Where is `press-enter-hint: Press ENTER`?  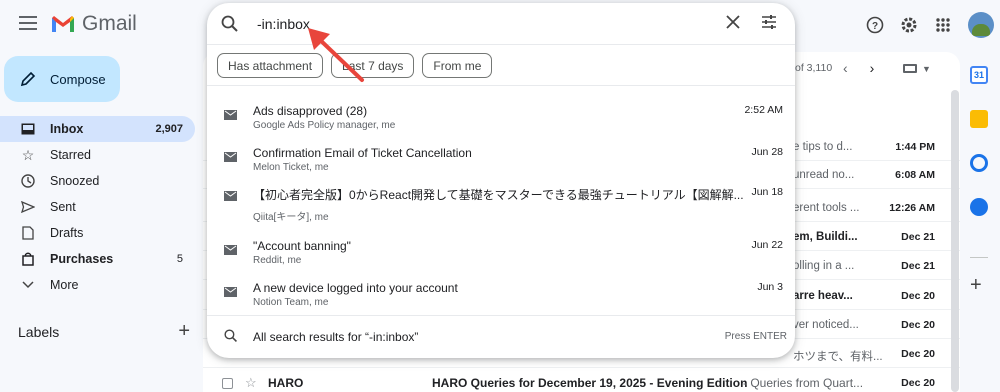
press-enter-hint: Press ENTER is located at coordinates (755, 336).